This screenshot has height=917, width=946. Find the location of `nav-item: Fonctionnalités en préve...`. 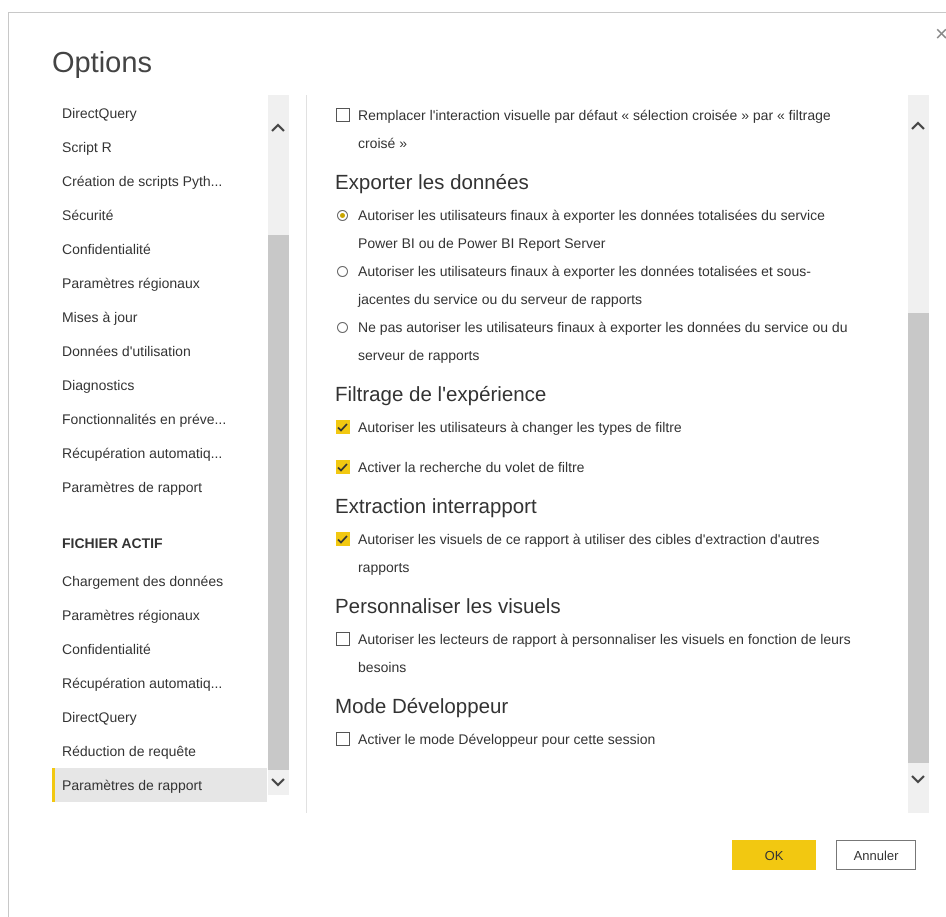

nav-item: Fonctionnalités en préve... is located at coordinates (159, 419).